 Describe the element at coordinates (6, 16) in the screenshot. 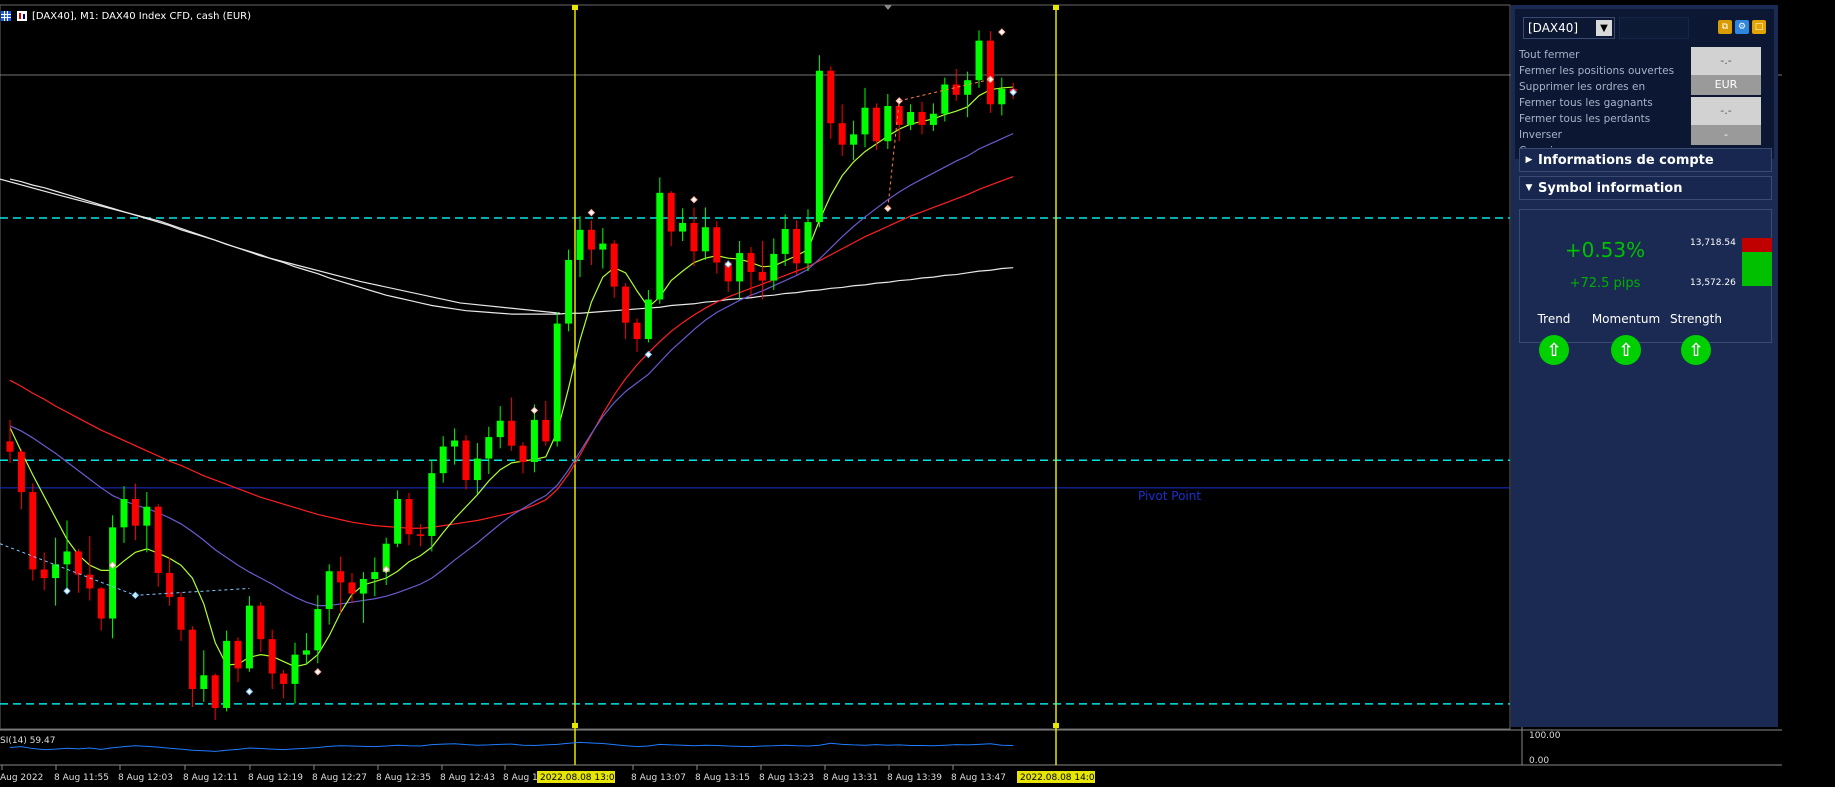

I see `grid-icon` at that location.